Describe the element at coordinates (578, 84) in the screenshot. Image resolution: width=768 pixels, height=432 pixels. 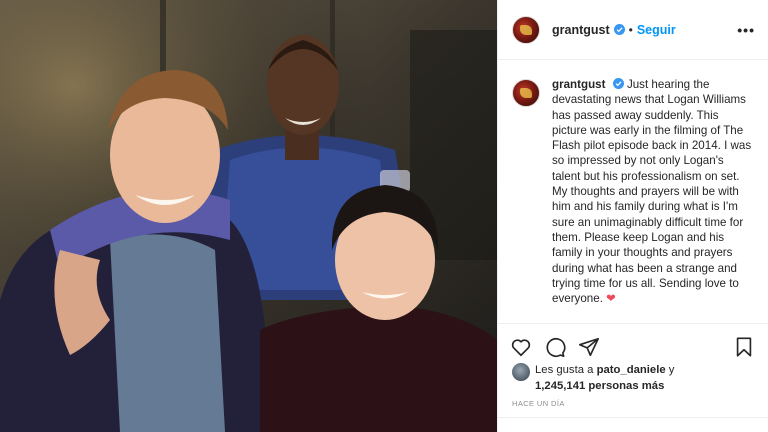
I see `caption-username: grantgust` at that location.